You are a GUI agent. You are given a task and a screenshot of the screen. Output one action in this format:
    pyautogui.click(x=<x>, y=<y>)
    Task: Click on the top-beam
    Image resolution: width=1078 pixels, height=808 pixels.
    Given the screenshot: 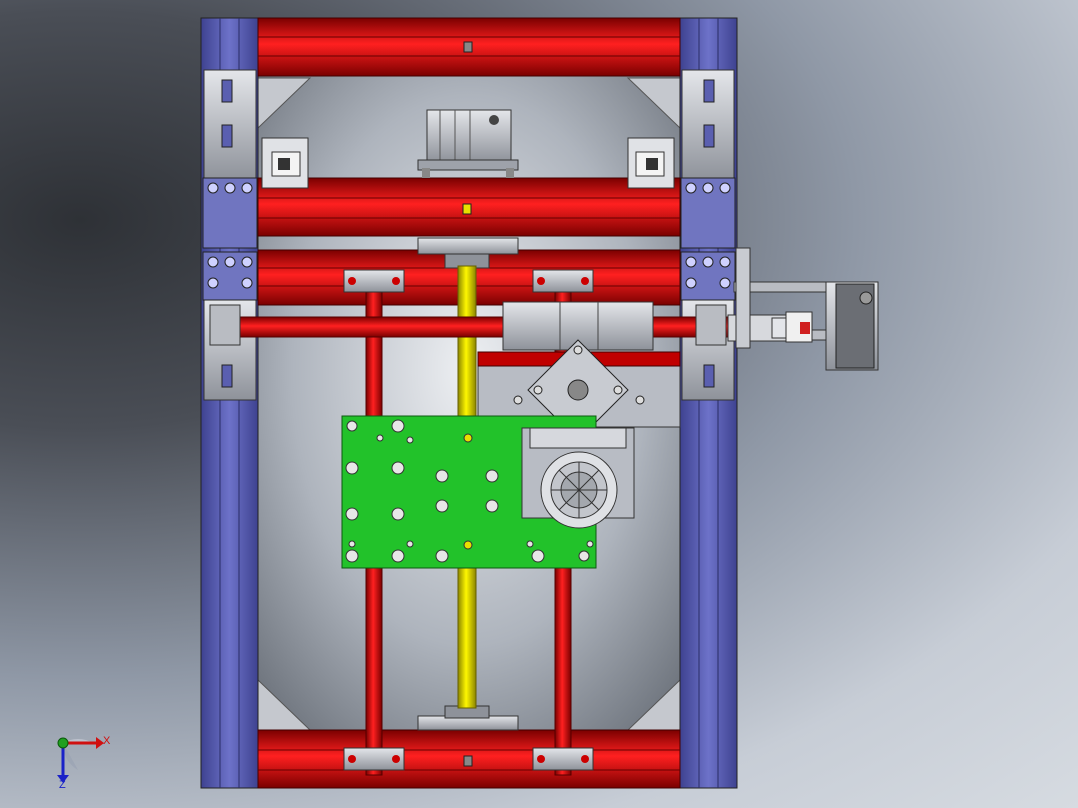 What is the action you would take?
    pyautogui.click(x=469, y=47)
    